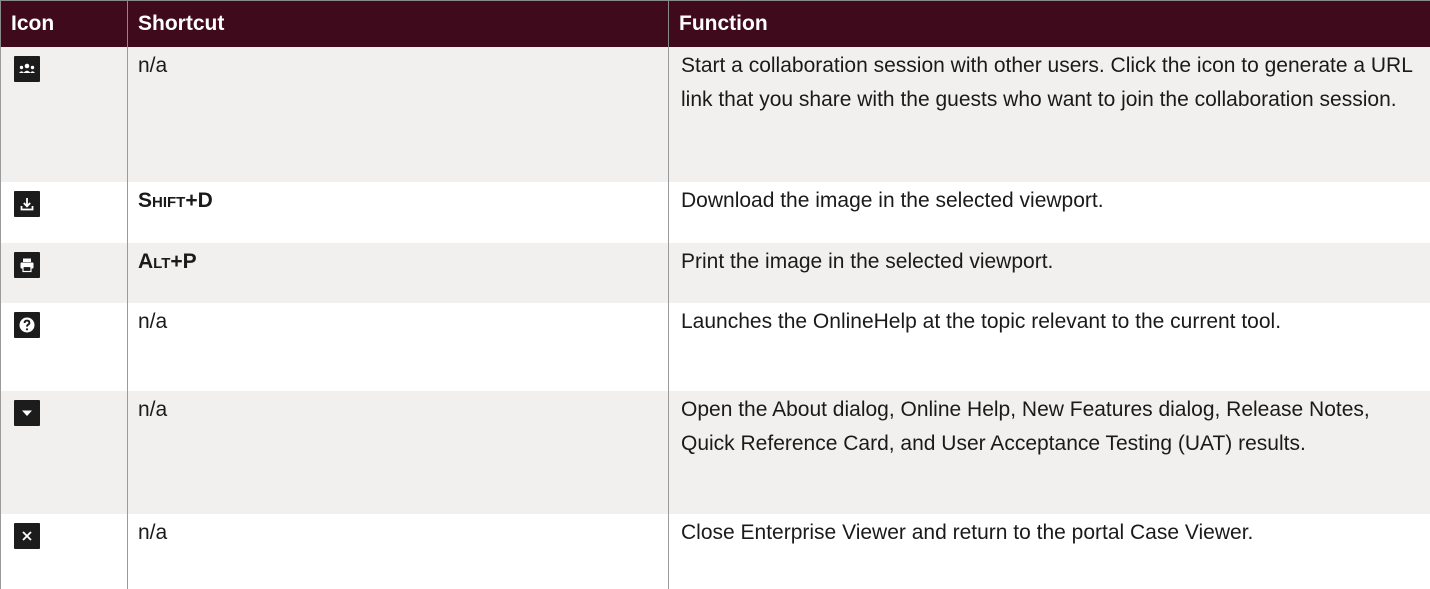 The width and height of the screenshot is (1430, 589). I want to click on shortcut-key-smallcaps: HIFT, so click(168, 202).